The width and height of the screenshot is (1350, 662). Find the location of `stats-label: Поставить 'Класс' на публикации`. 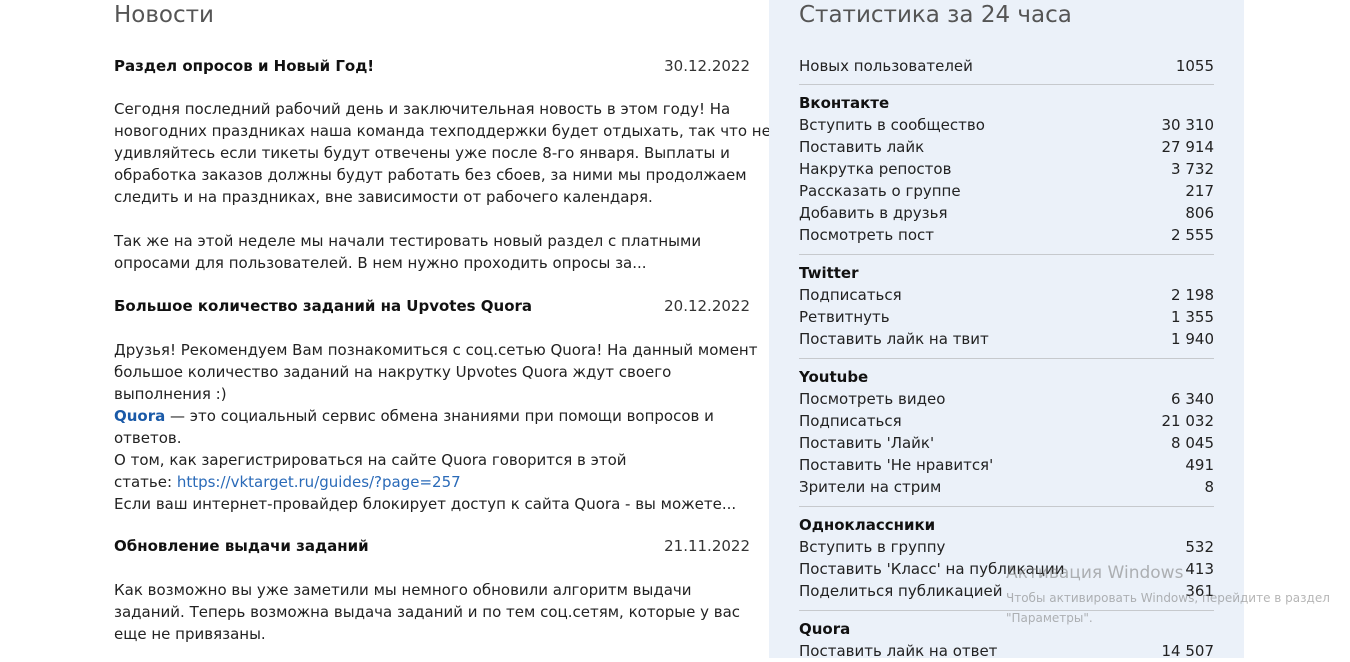

stats-label: Поставить 'Класс' на публикации is located at coordinates (932, 569).